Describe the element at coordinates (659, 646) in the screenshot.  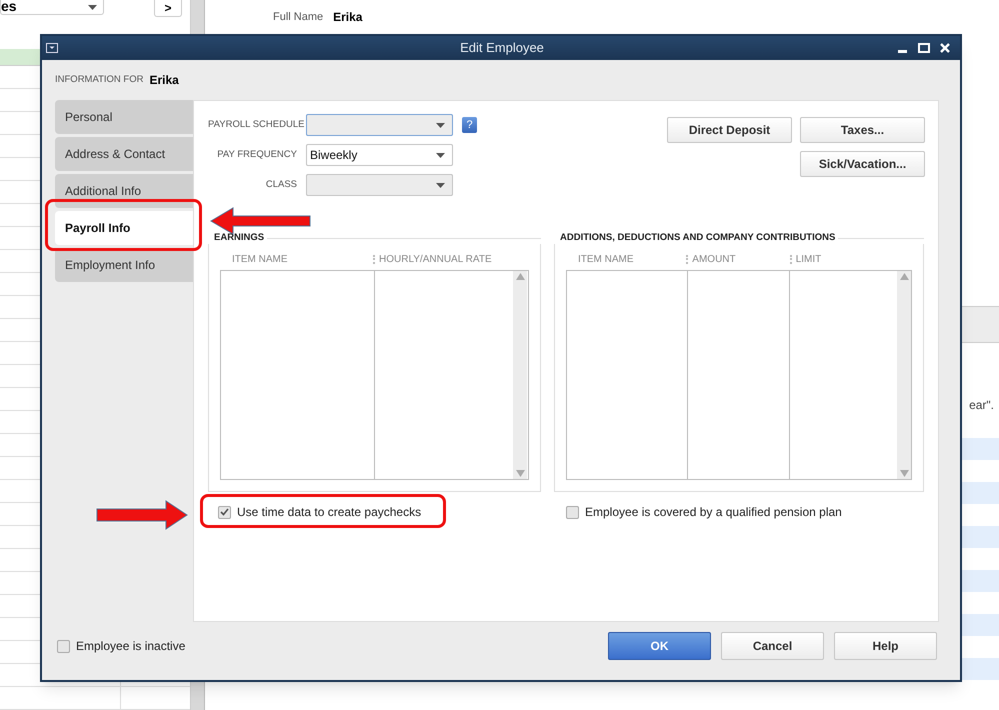
I see `dialog-button: OK` at that location.